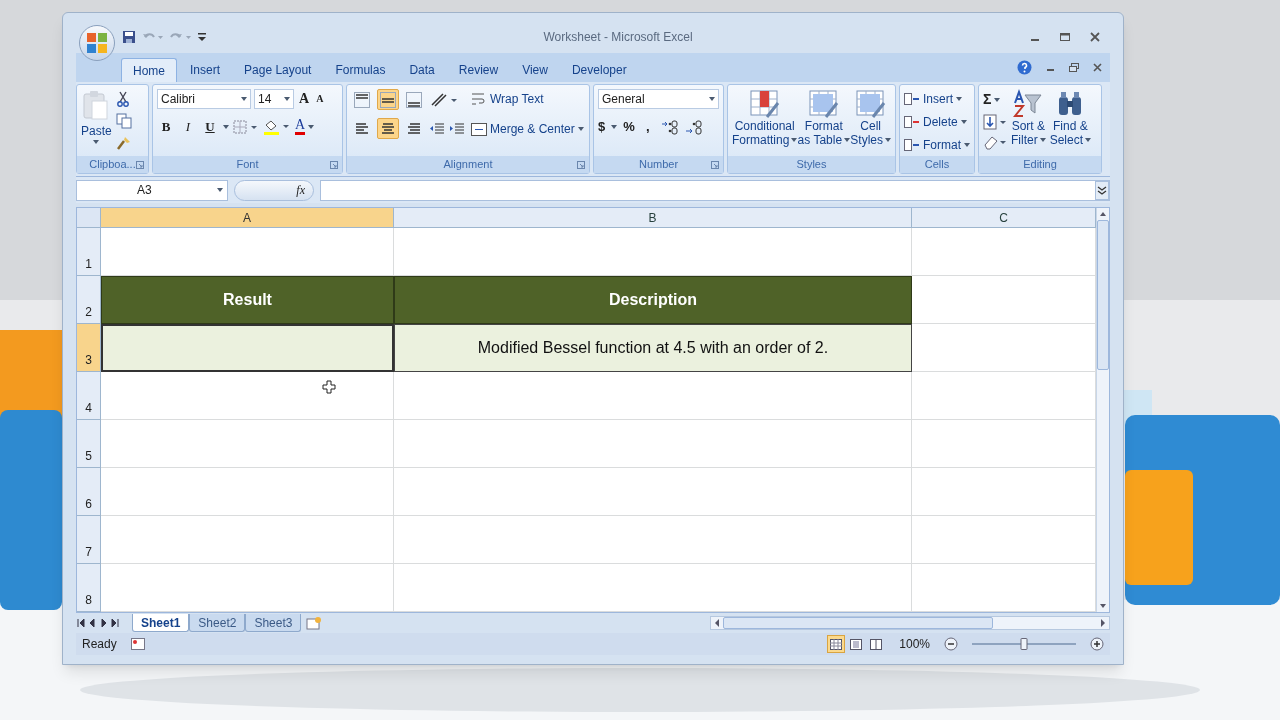 The height and width of the screenshot is (720, 1280). I want to click on row-header: 8, so click(89, 588).